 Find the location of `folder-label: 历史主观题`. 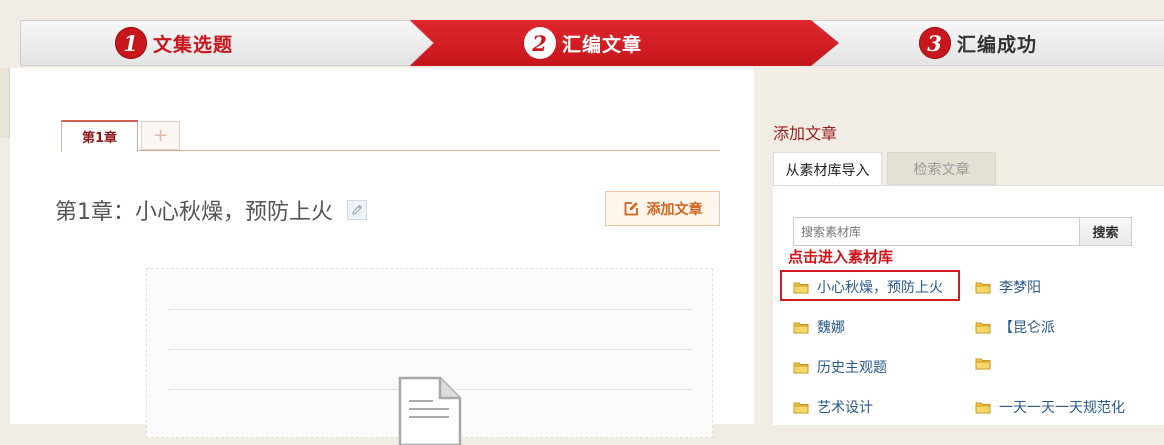

folder-label: 历史主观题 is located at coordinates (852, 368).